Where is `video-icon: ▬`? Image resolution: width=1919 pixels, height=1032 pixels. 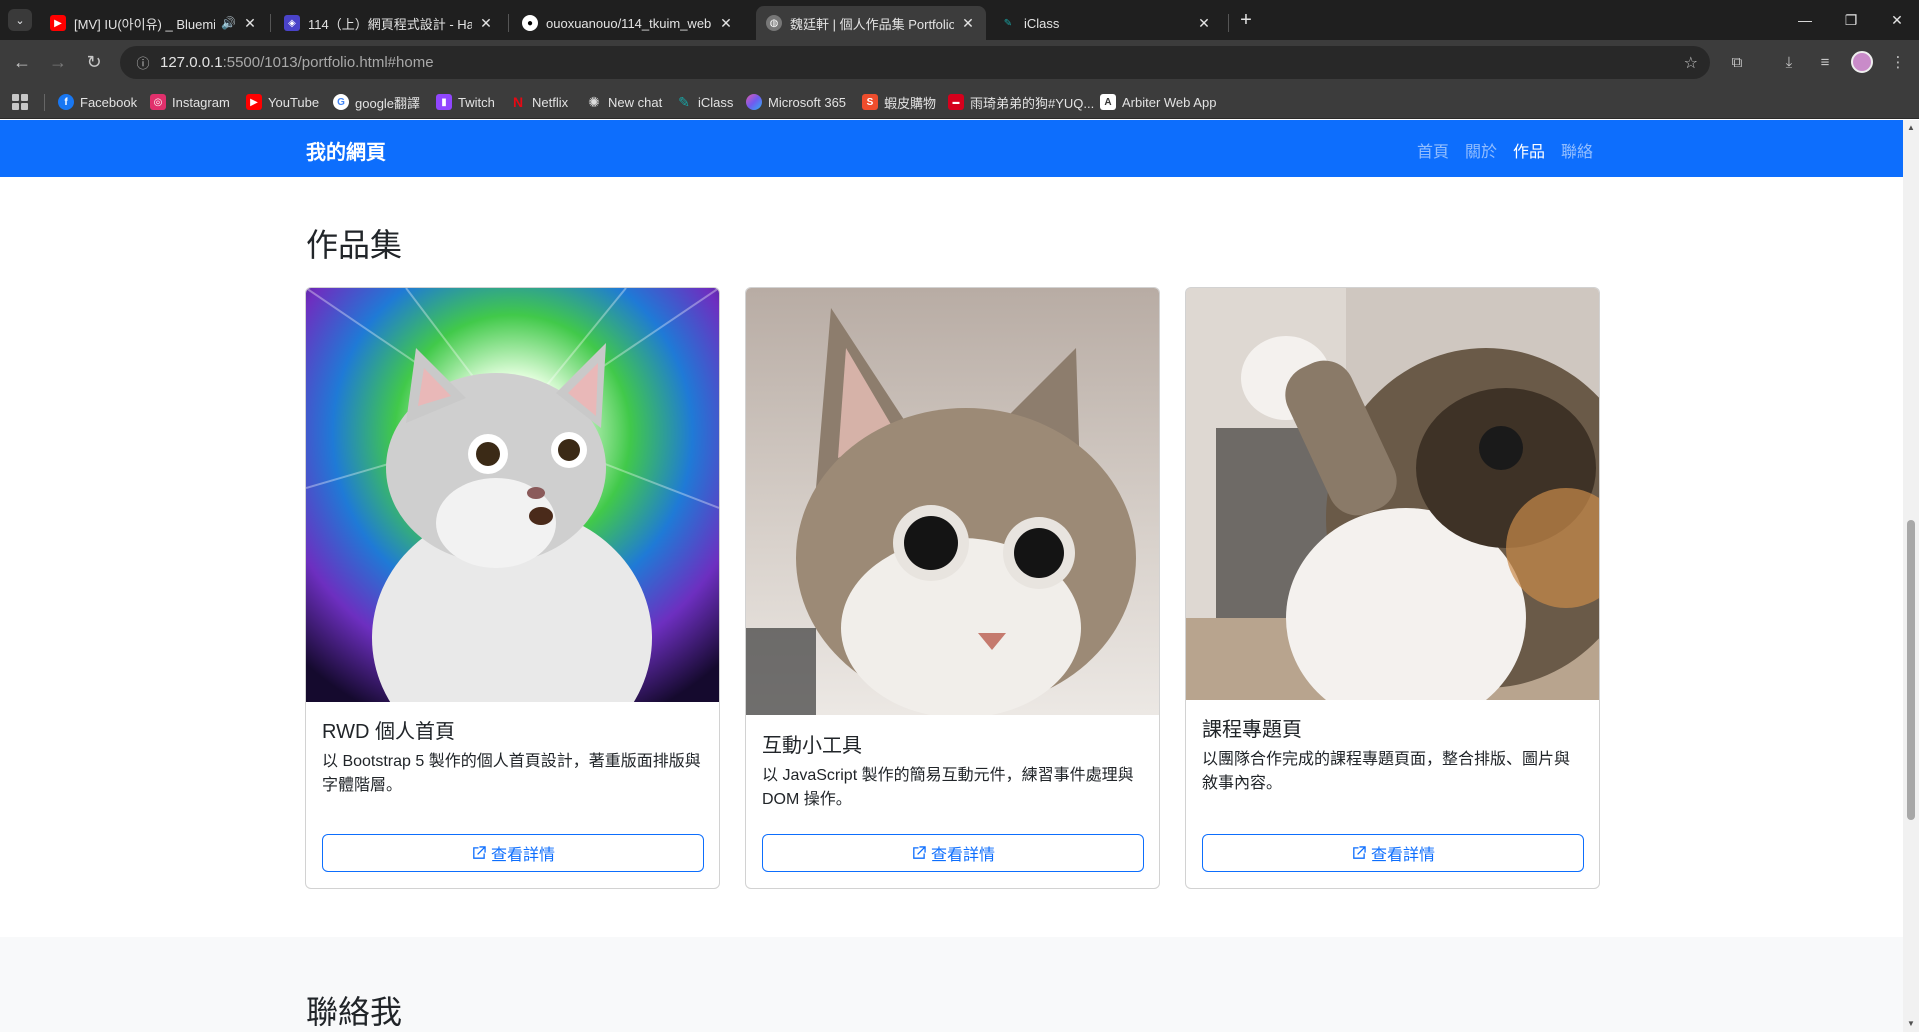
video-icon: ▬ is located at coordinates (956, 102).